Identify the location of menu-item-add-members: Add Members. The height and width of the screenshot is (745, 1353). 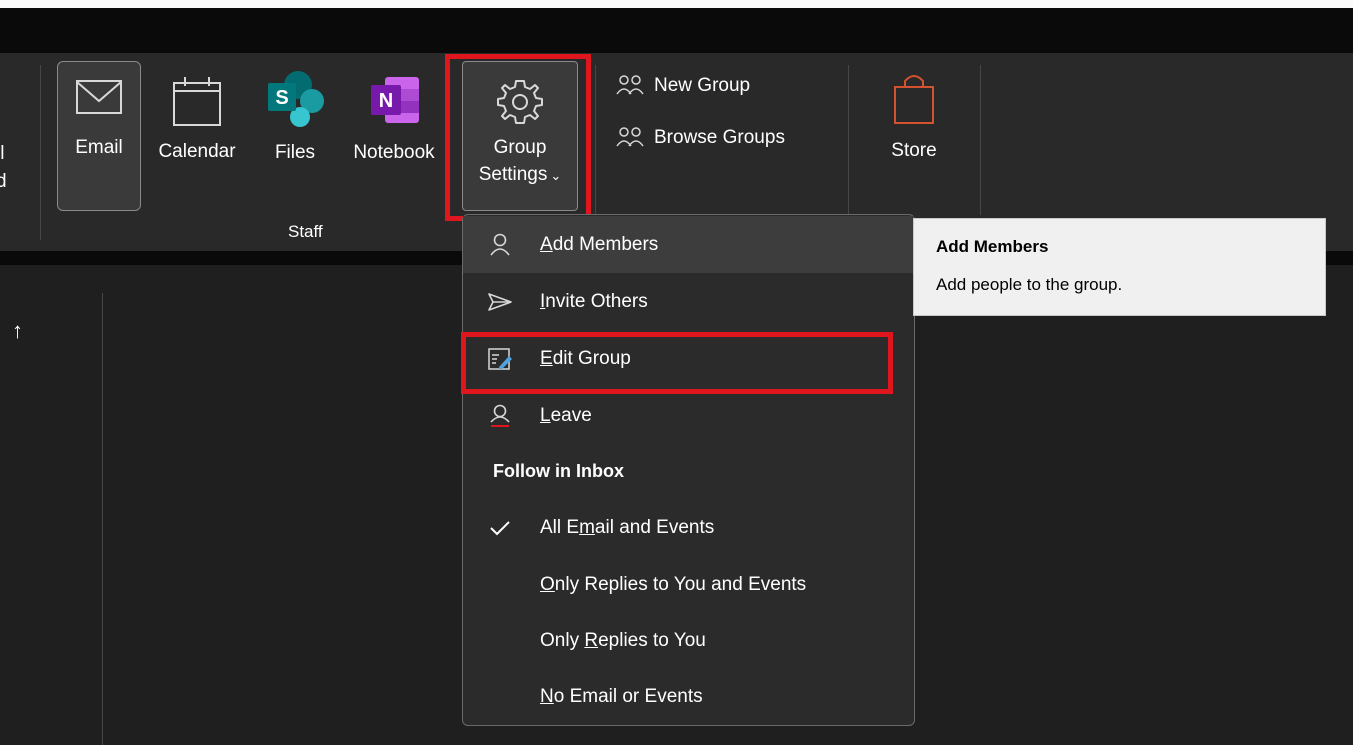
(688, 244).